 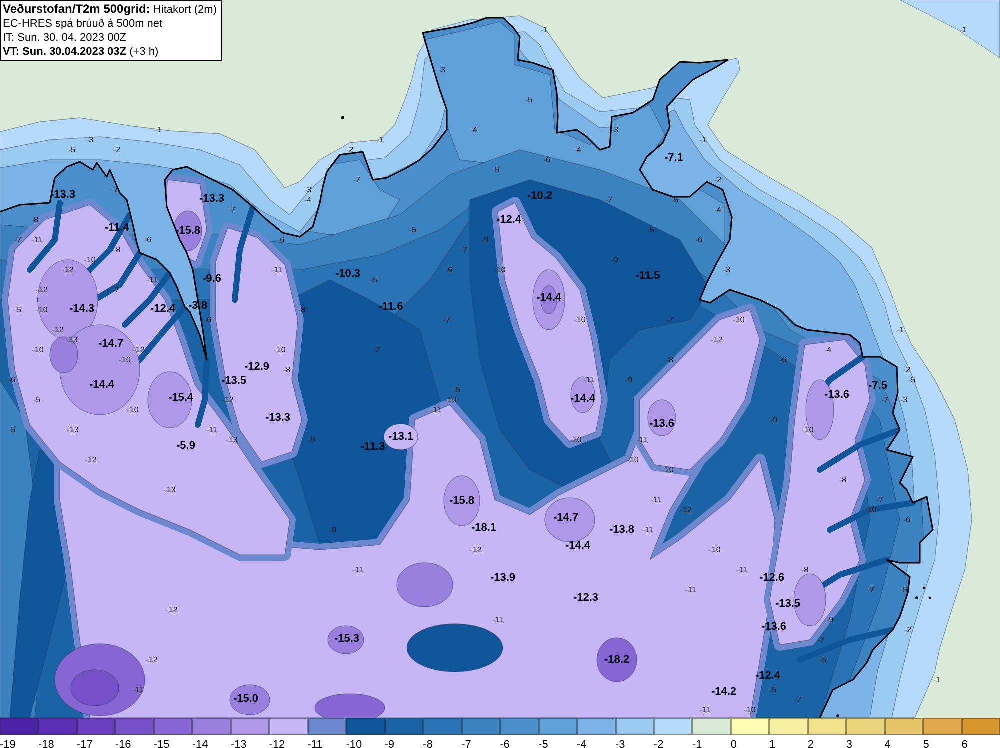 What do you see at coordinates (257, 367) in the screenshot?
I see `temperature-value-label: -12.9` at bounding box center [257, 367].